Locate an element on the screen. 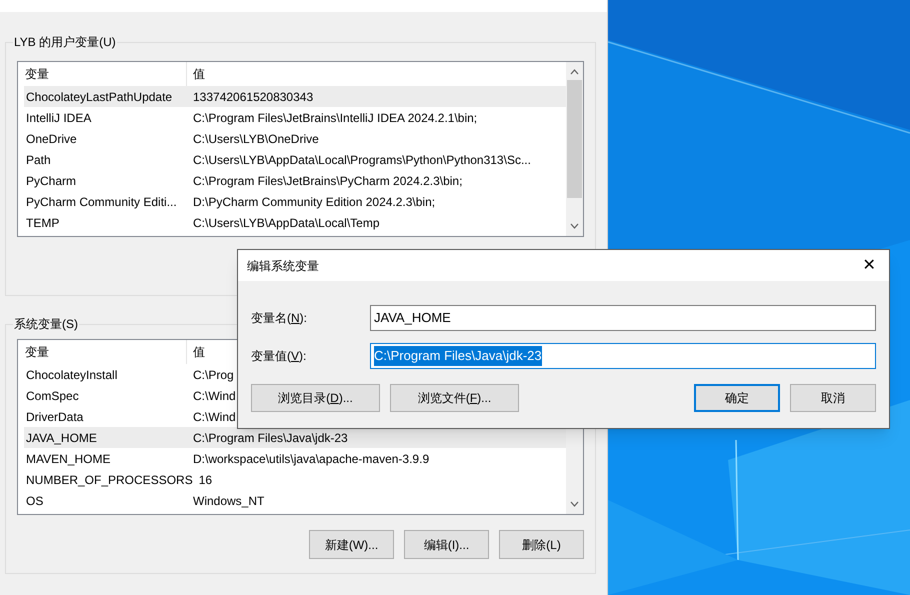  table-row: ChocolateyLastPathUpdate 133742061520830343 is located at coordinates (295, 96).